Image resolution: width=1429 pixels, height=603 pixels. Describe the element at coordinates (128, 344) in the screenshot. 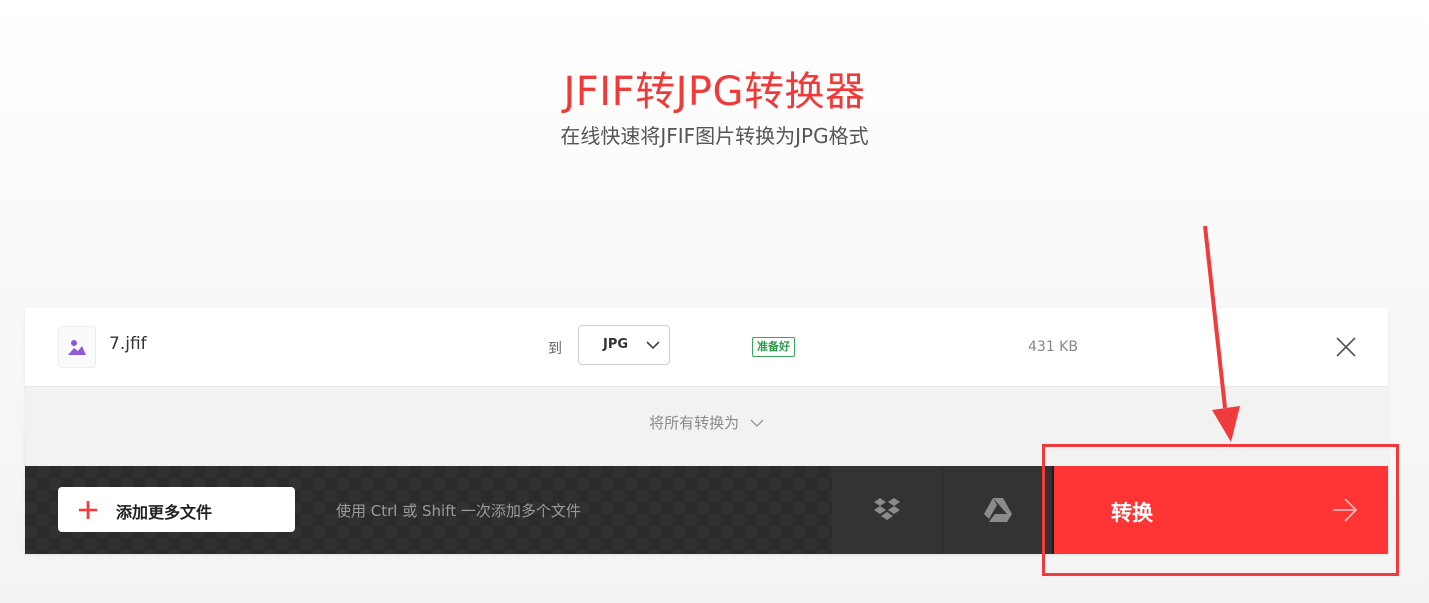

I see `file-name: 7.jfif` at that location.